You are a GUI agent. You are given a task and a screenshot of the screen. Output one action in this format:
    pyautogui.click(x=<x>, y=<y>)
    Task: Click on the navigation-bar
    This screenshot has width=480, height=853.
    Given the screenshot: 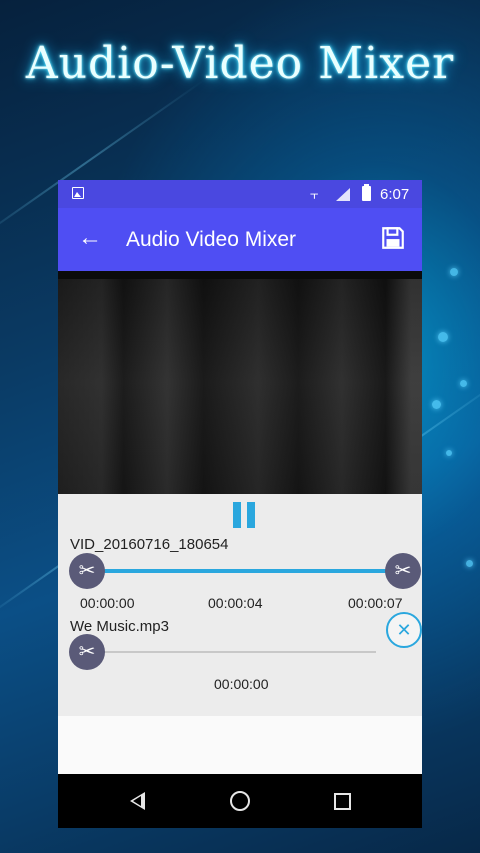 What is the action you would take?
    pyautogui.click(x=240, y=801)
    